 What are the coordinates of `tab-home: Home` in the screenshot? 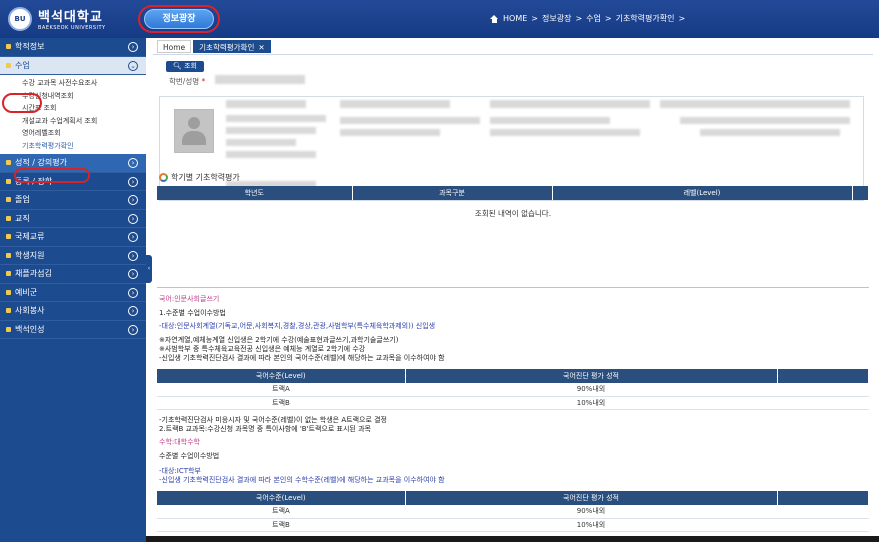 It's located at (174, 46).